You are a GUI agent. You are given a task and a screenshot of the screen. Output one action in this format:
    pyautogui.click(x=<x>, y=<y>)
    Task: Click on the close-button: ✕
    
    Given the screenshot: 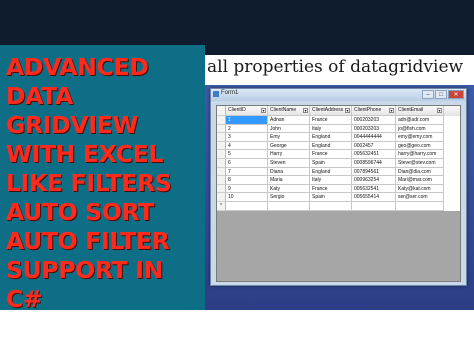 What is the action you would take?
    pyautogui.click(x=456, y=94)
    